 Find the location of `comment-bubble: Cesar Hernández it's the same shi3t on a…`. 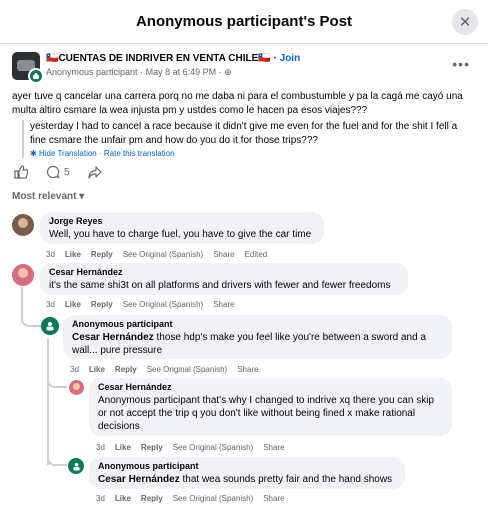

comment-bubble: Cesar Hernández it's the same shi3t on a… is located at coordinates (224, 279).